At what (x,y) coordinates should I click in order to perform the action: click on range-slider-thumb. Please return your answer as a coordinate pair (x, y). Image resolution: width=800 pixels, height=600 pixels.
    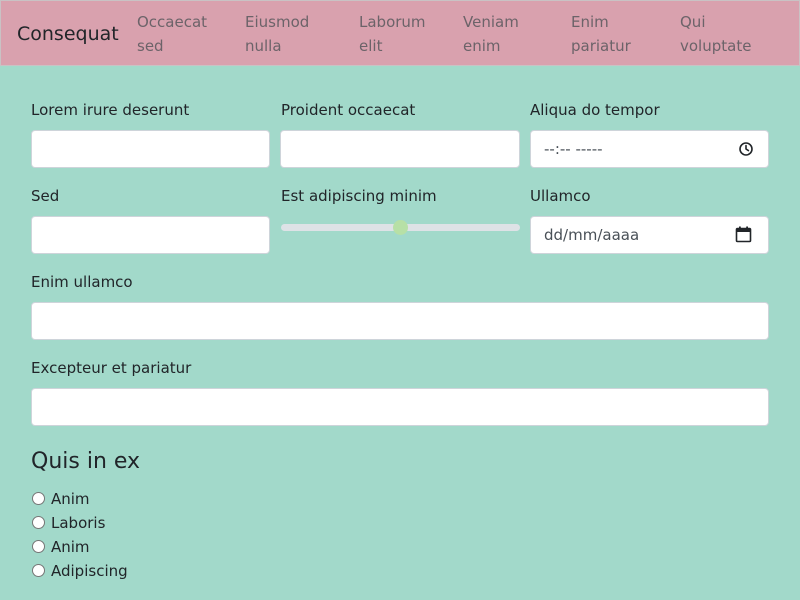
    Looking at the image, I should click on (400, 227).